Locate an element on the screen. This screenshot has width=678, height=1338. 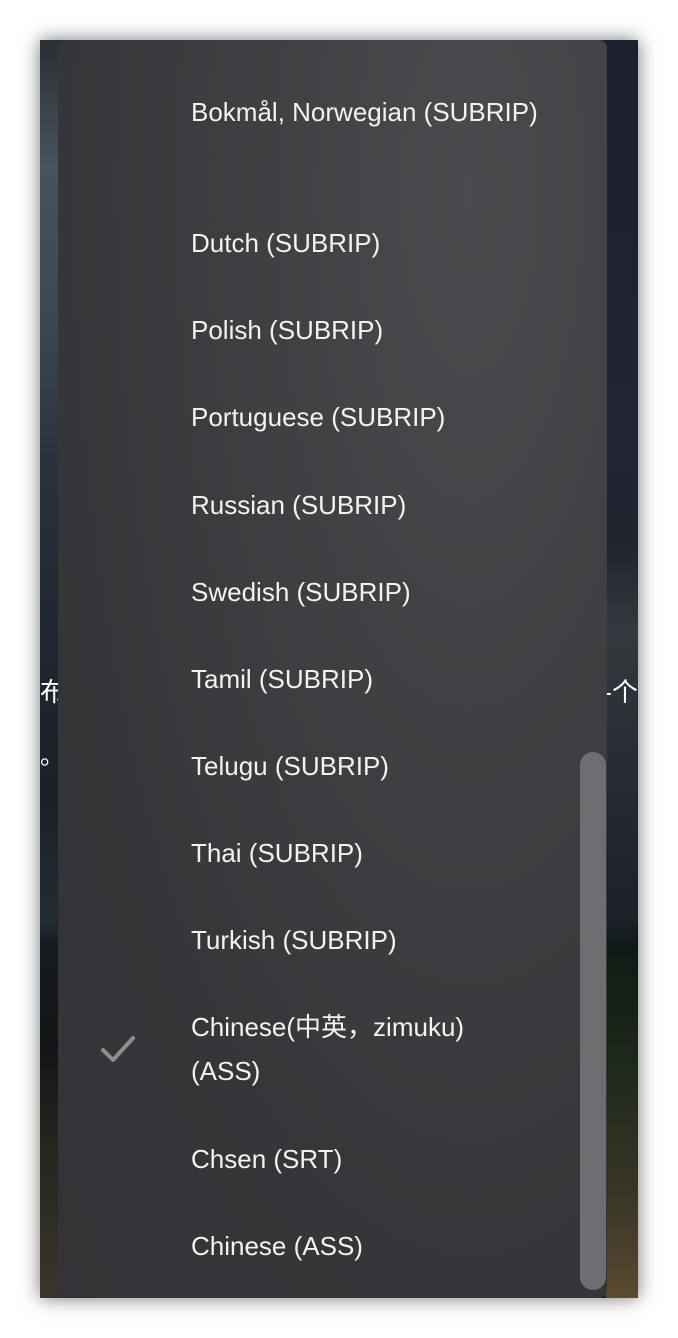
scrollbar-thumb is located at coordinates (593, 1021).